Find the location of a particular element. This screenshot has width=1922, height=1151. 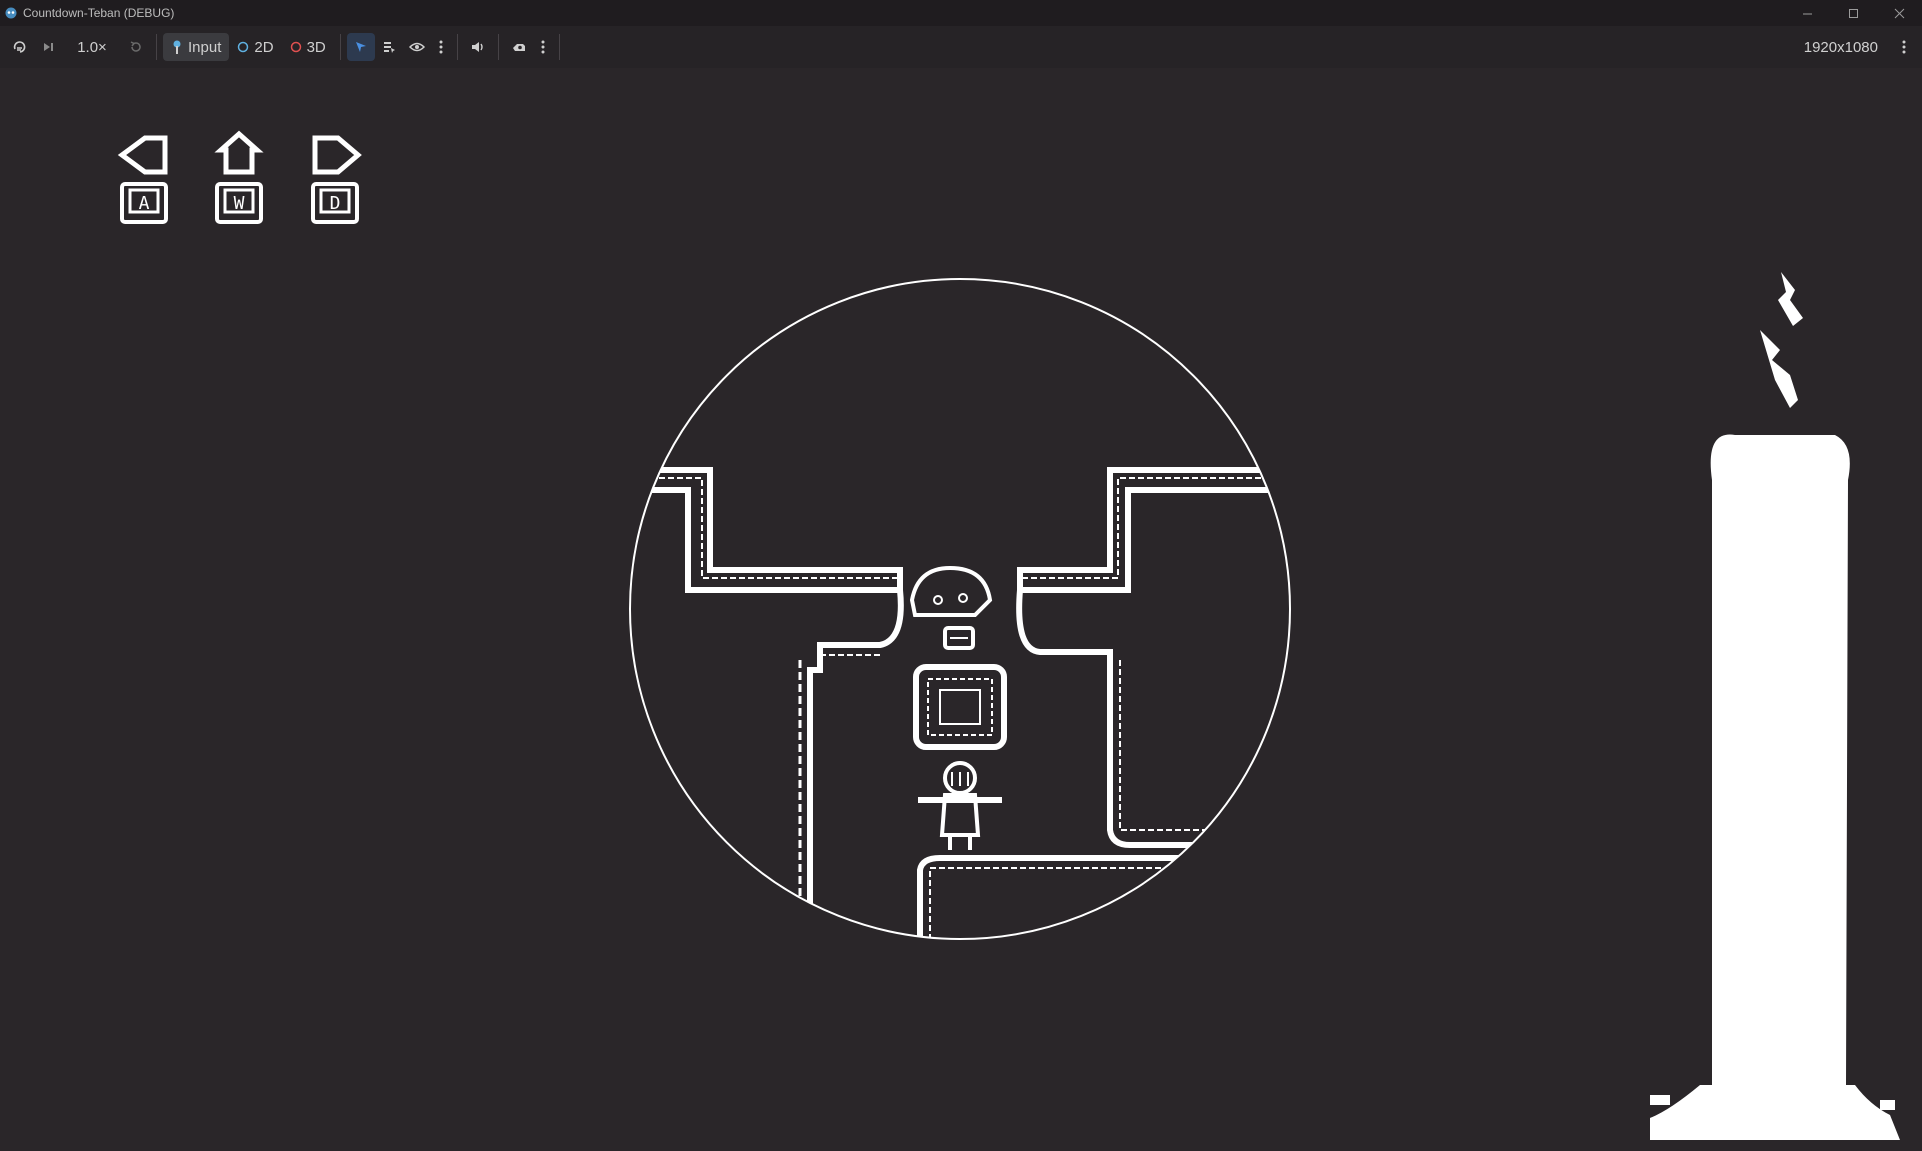

mute-audio-button is located at coordinates (478, 47).